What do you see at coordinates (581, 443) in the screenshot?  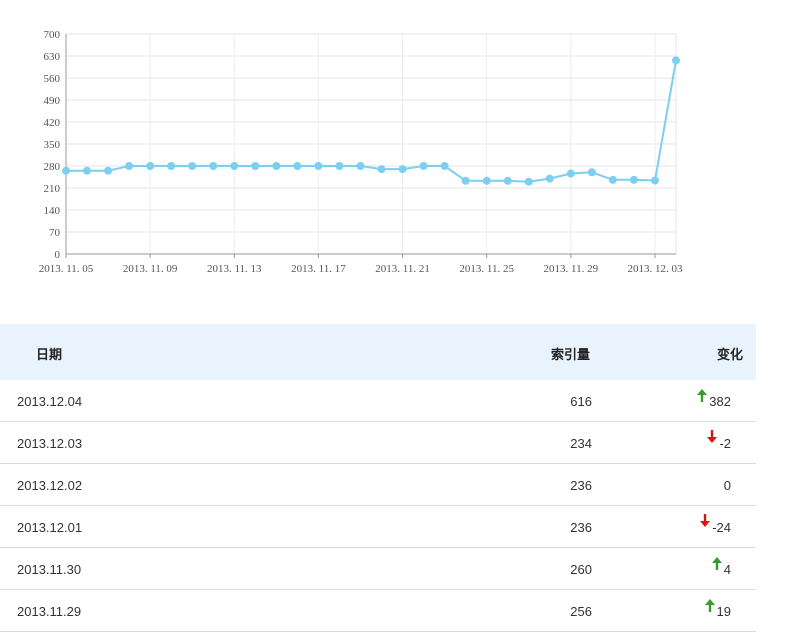 I see `row-index: 234` at bounding box center [581, 443].